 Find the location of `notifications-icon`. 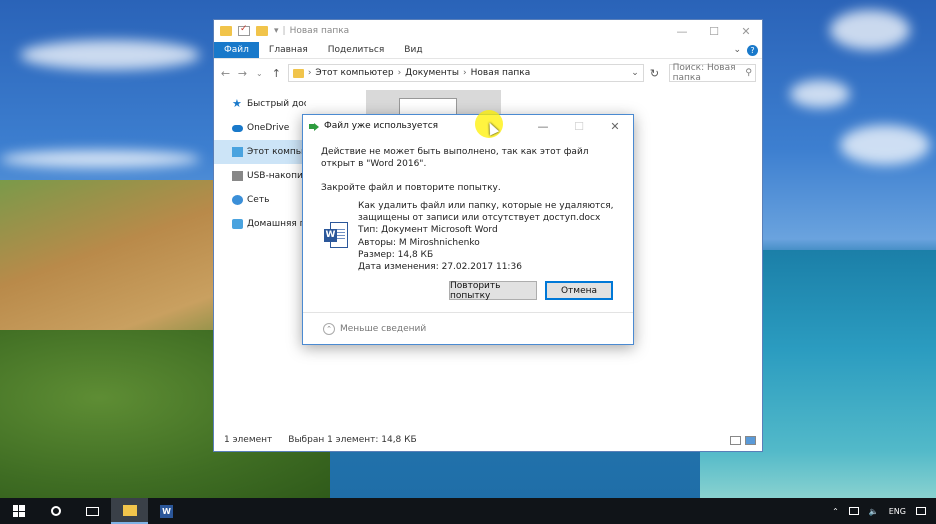

notifications-icon is located at coordinates (921, 511).